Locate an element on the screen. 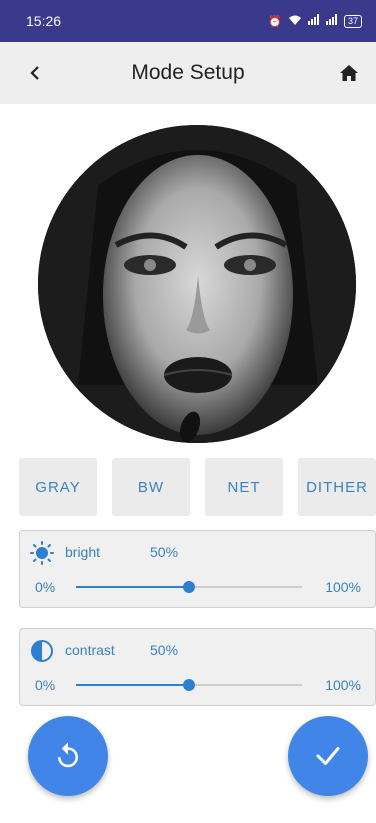 The width and height of the screenshot is (376, 823). reset-button is located at coordinates (68, 756).